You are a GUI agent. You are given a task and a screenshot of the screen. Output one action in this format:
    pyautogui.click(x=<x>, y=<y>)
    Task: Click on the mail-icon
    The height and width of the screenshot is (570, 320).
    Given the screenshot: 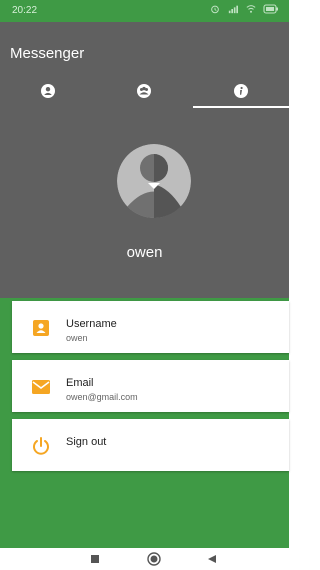 What is the action you would take?
    pyautogui.click(x=41, y=387)
    